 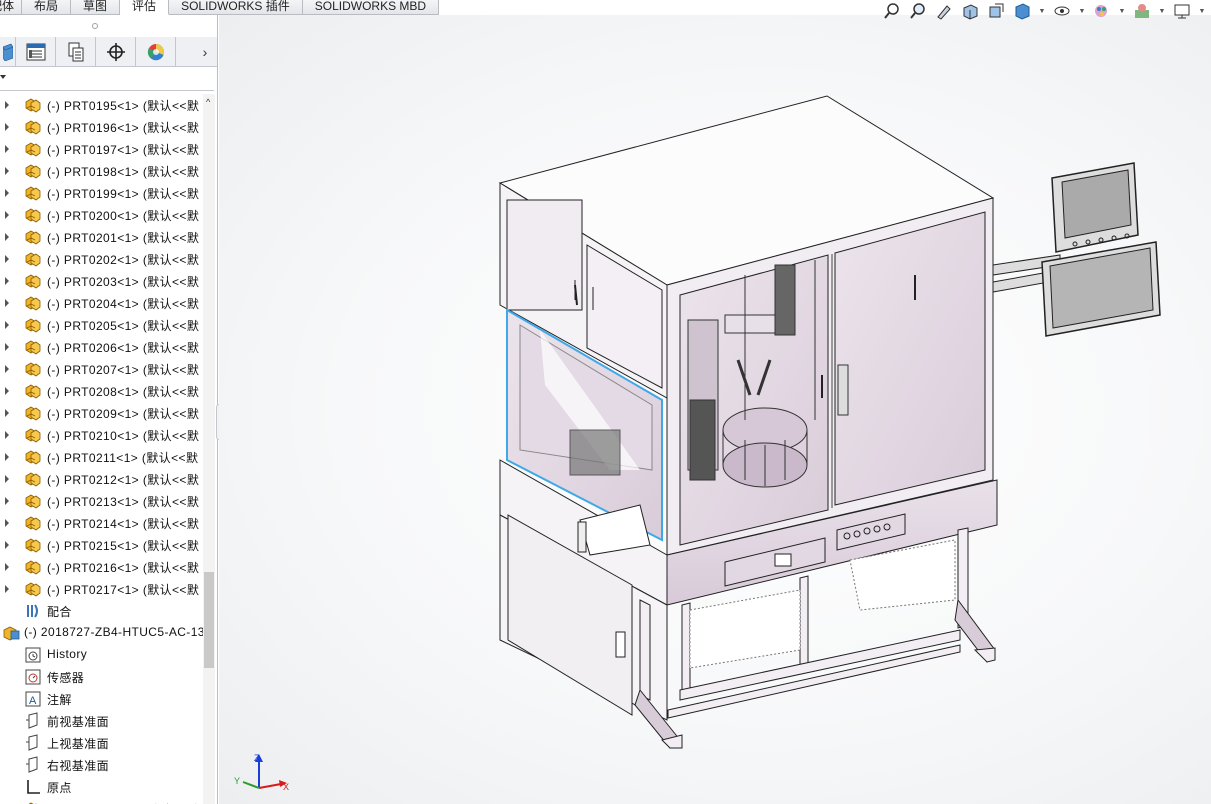 I want to click on tree-item-sensors: 传感器, so click(x=101, y=677).